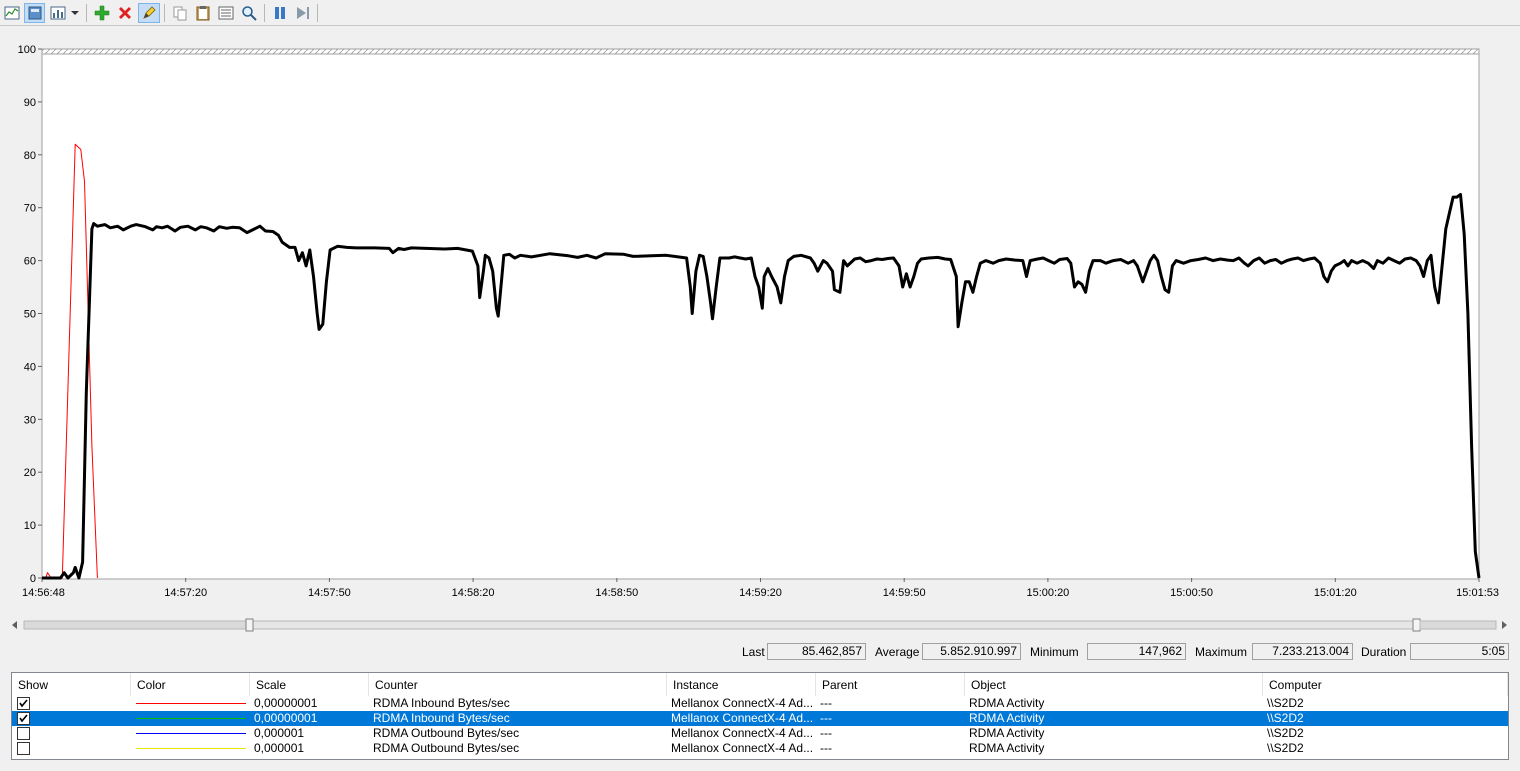 The image size is (1520, 771). Describe the element at coordinates (33, 579) in the screenshot. I see `y-tick-label: 0` at that location.